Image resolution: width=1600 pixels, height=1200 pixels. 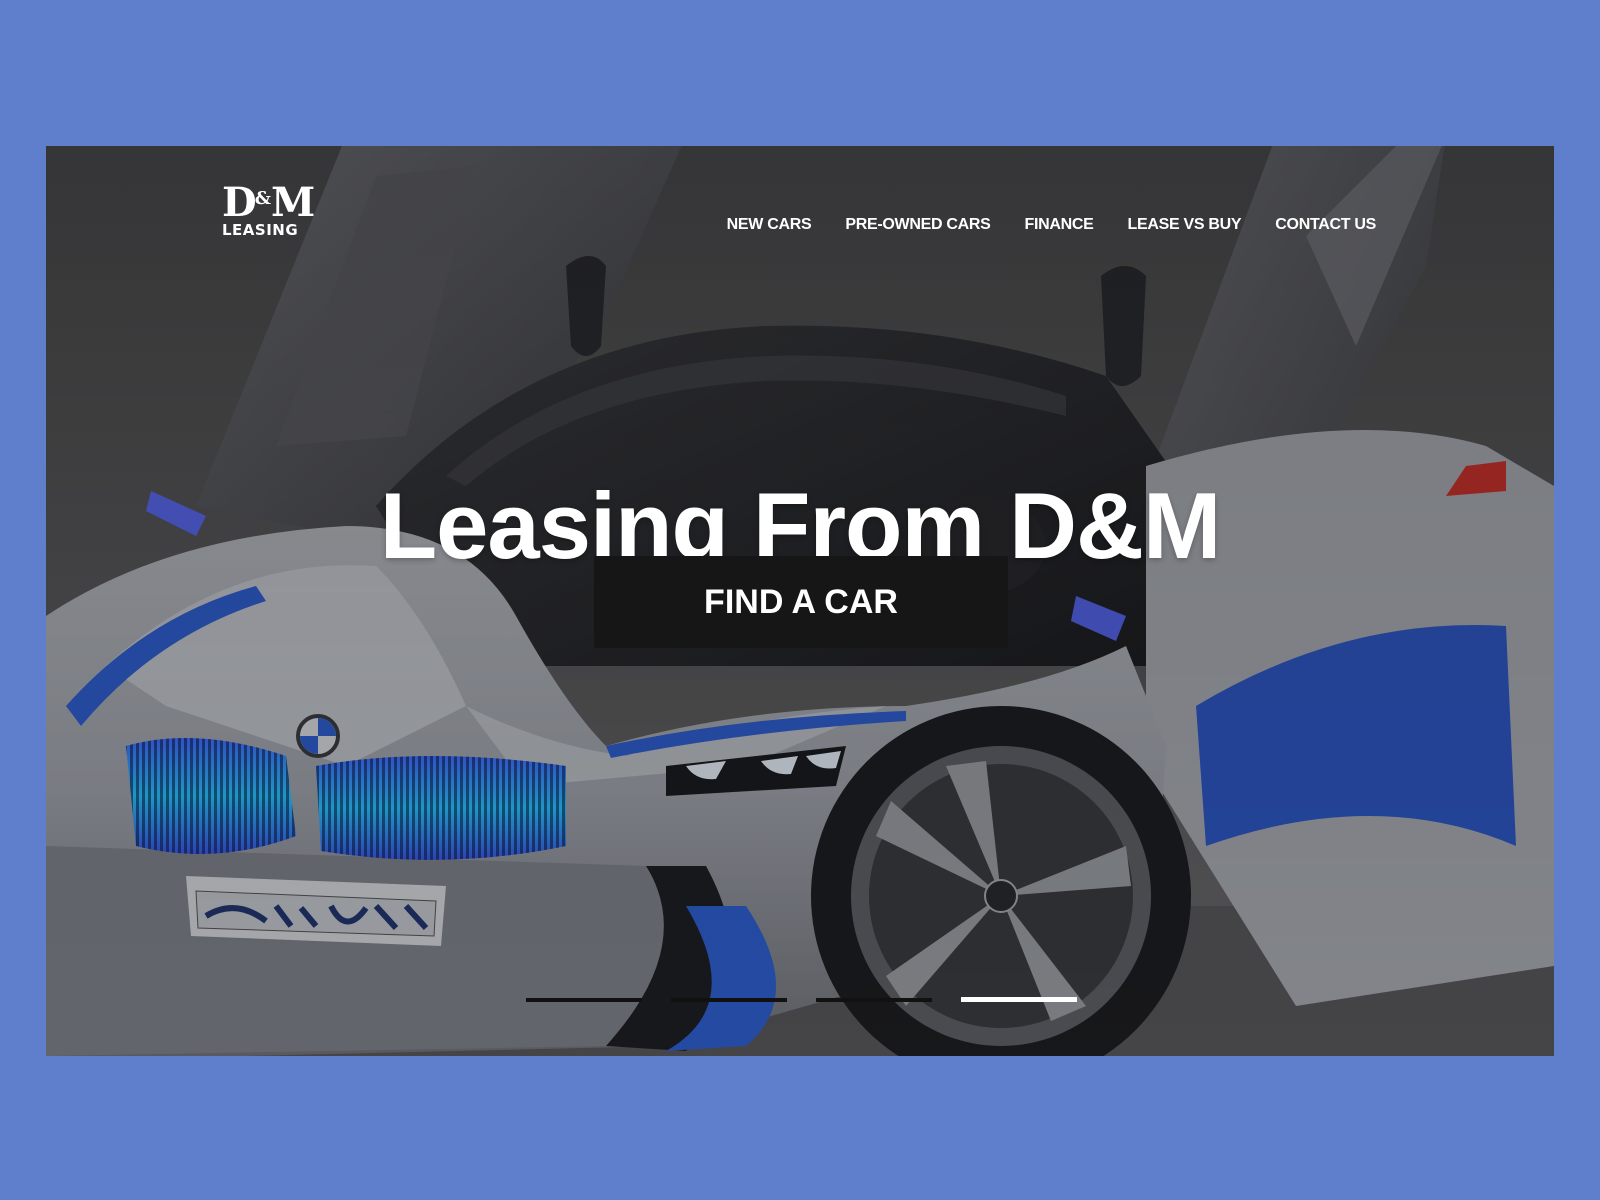 What do you see at coordinates (1185, 225) in the screenshot?
I see `nav-lease-vs-buy: LEASE VS BUY` at bounding box center [1185, 225].